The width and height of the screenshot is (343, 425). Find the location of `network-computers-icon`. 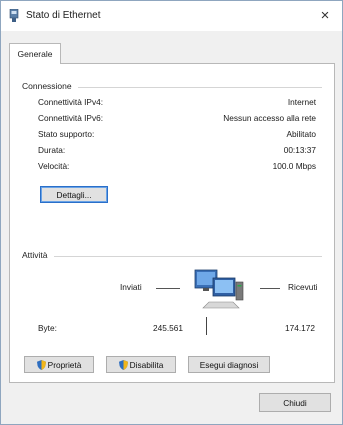

network-computers-icon is located at coordinates (219, 289).